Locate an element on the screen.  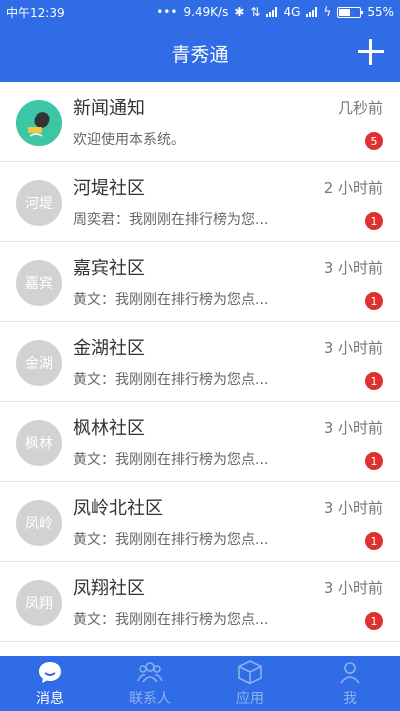
tab-0: 消息 is located at coordinates (50, 683).